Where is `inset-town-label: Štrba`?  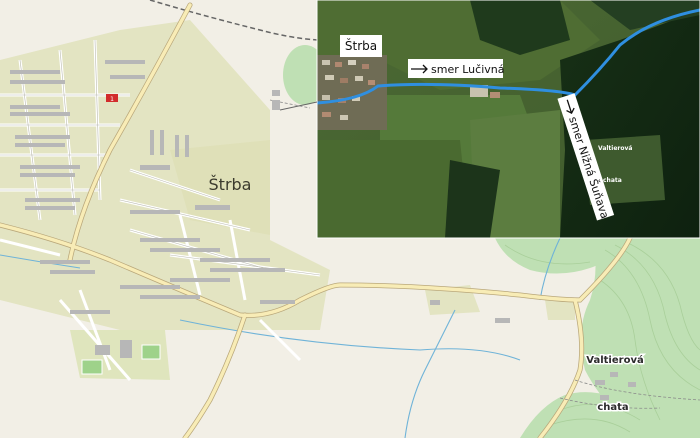
inset-town-label: Štrba is located at coordinates (361, 45).